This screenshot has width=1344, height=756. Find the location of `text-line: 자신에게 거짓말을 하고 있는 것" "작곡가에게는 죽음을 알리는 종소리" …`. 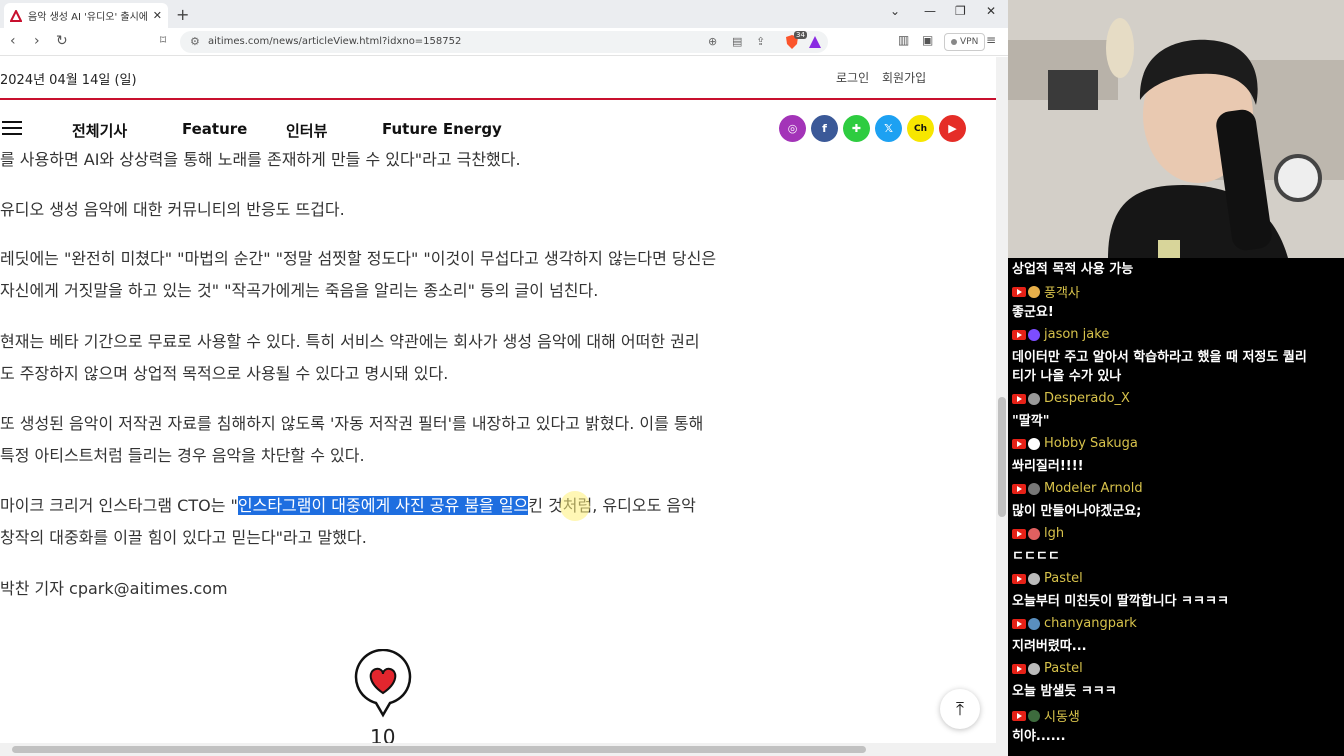

text-line: 자신에게 거짓말을 하고 있는 것" "작곡가에게는 죽음을 알리는 종소리" … is located at coordinates (299, 290).